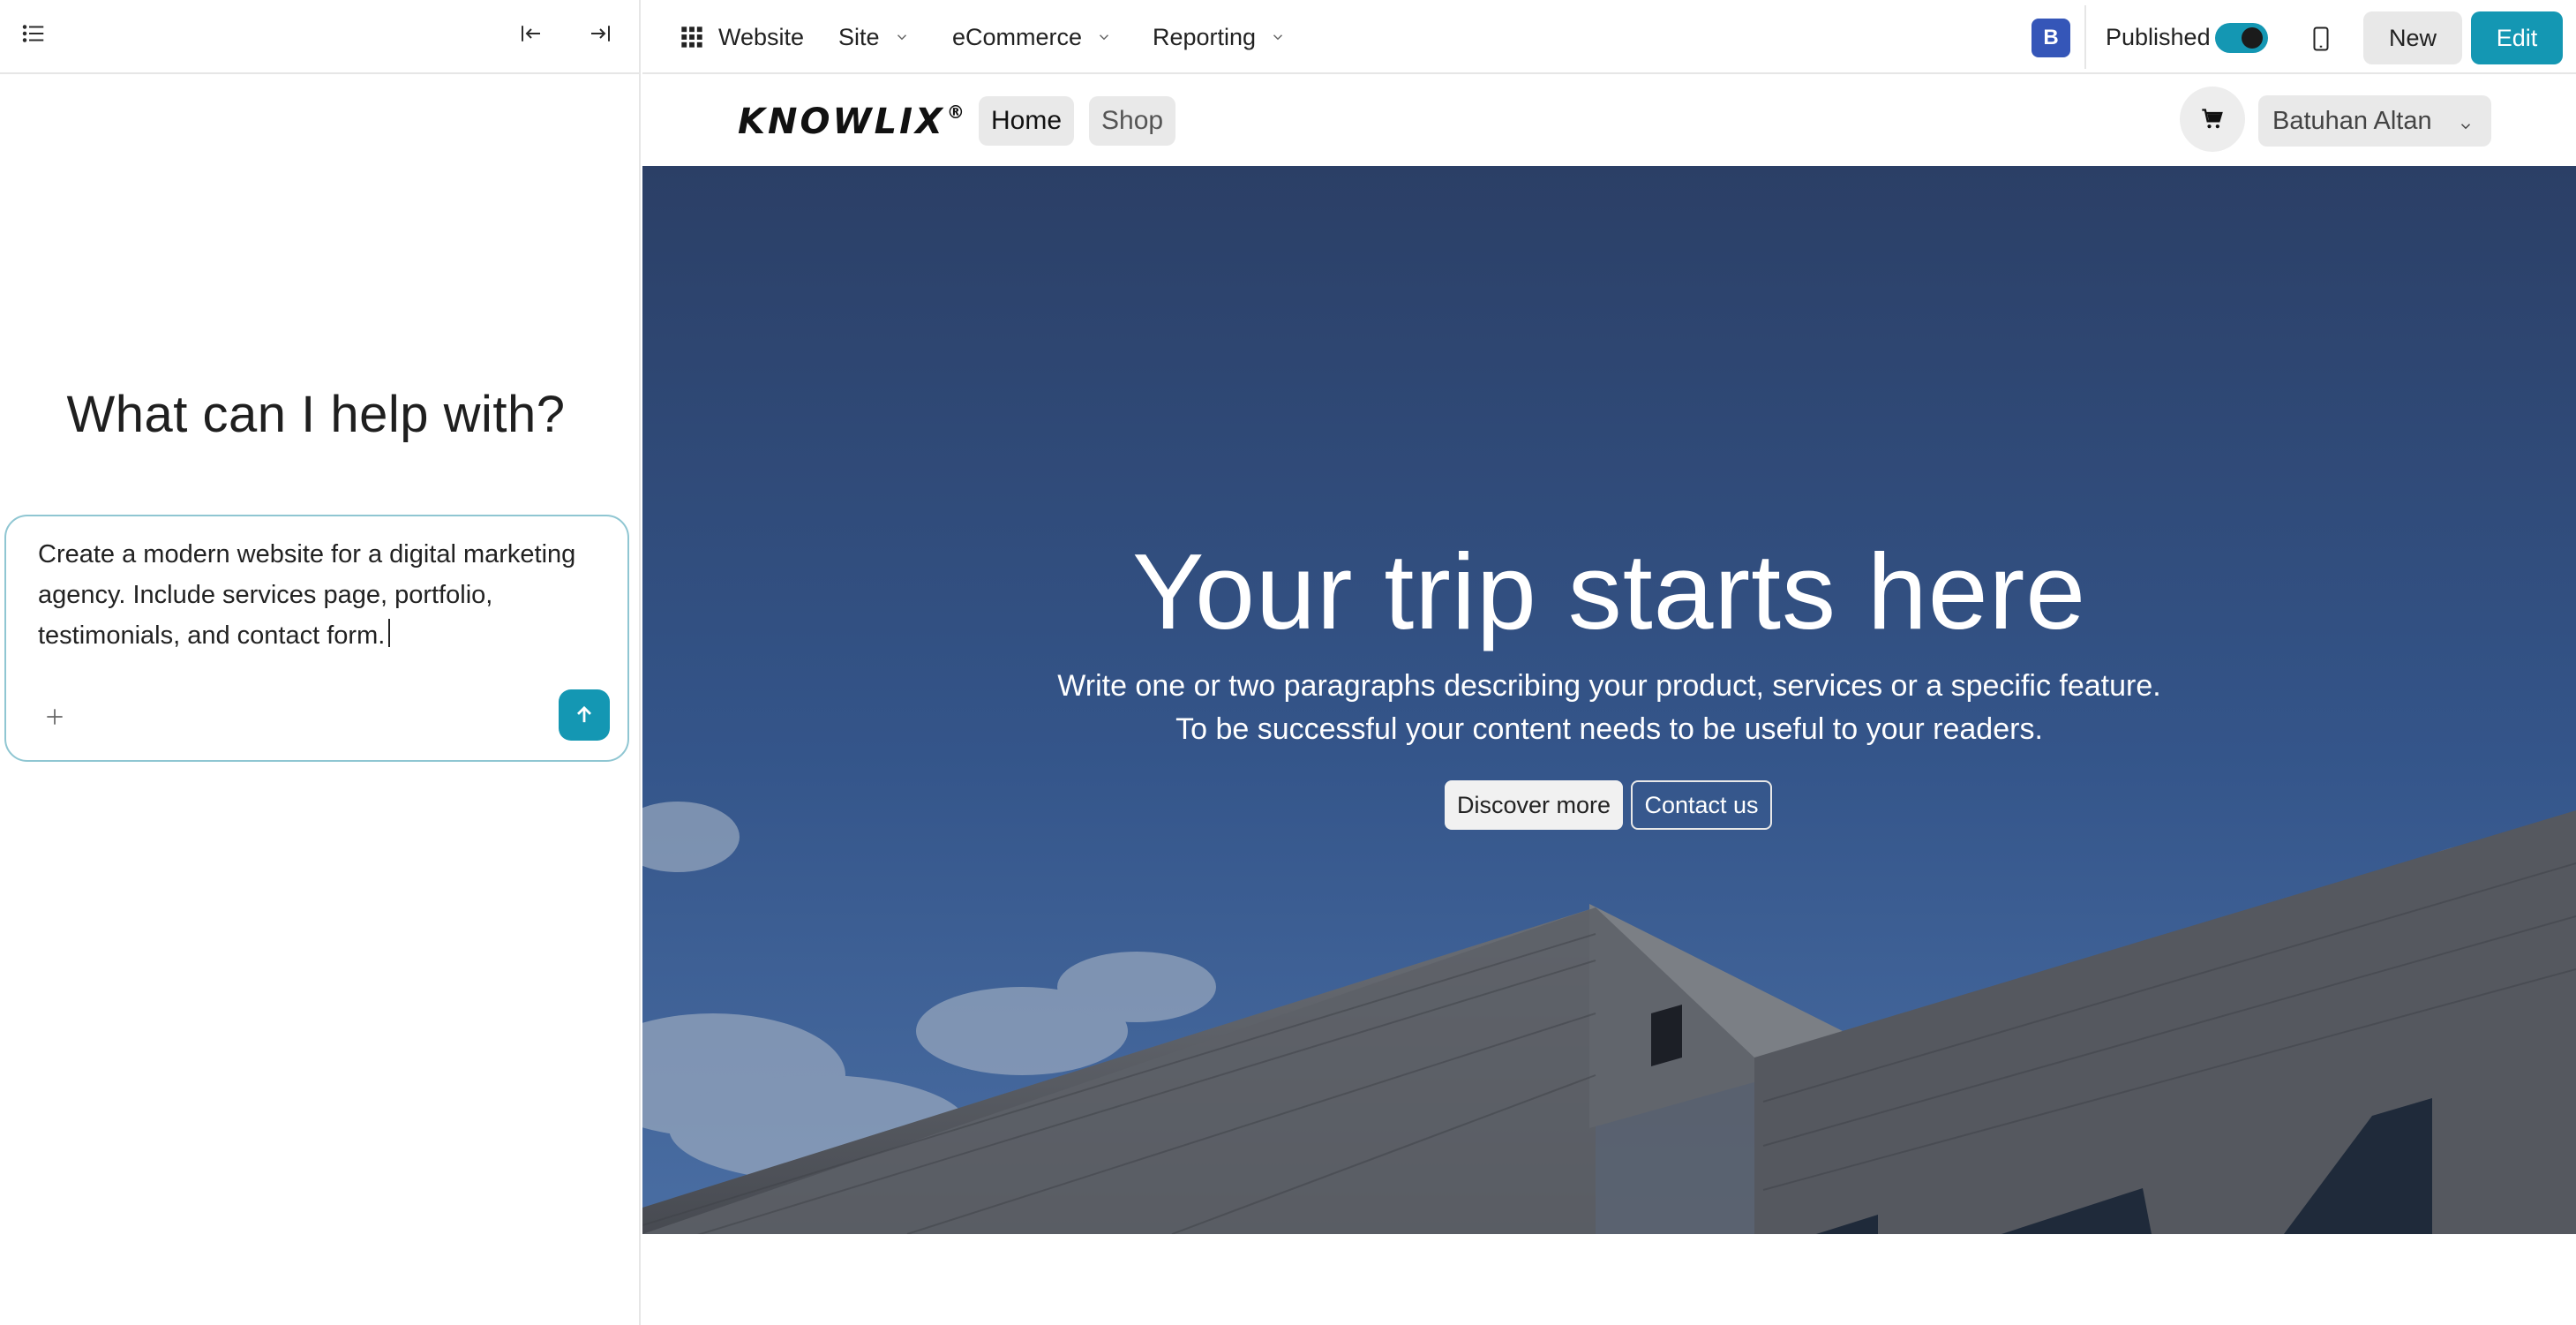 The width and height of the screenshot is (2576, 1325). What do you see at coordinates (531, 33) in the screenshot?
I see `collapse-left-icon` at bounding box center [531, 33].